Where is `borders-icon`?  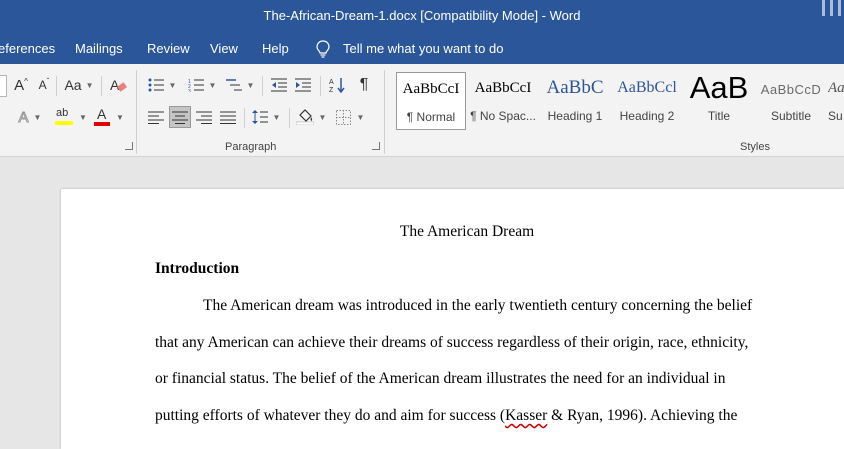 borders-icon is located at coordinates (343, 117).